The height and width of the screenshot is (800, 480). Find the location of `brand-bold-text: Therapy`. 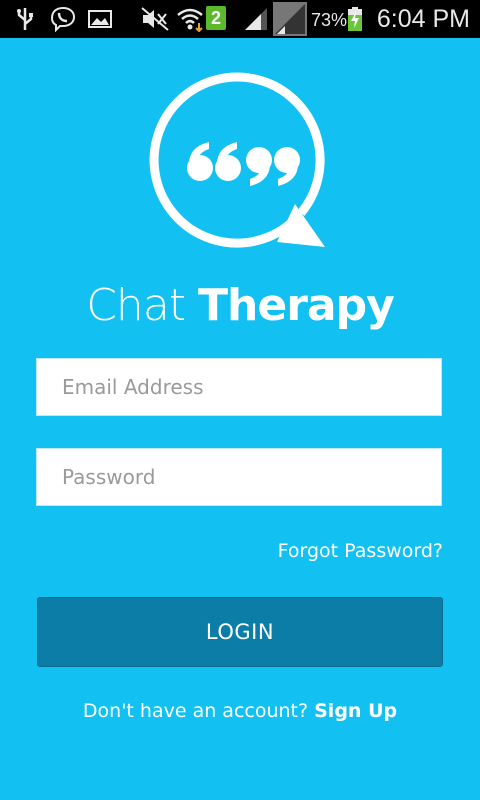

brand-bold-text: Therapy is located at coordinates (296, 305).